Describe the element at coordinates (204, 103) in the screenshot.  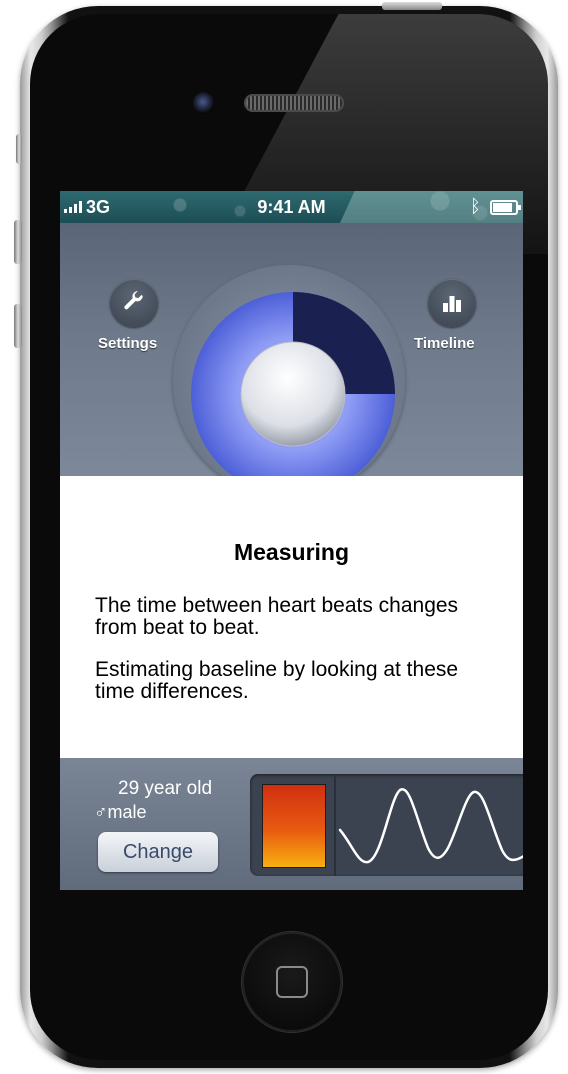
I see `front-camera` at that location.